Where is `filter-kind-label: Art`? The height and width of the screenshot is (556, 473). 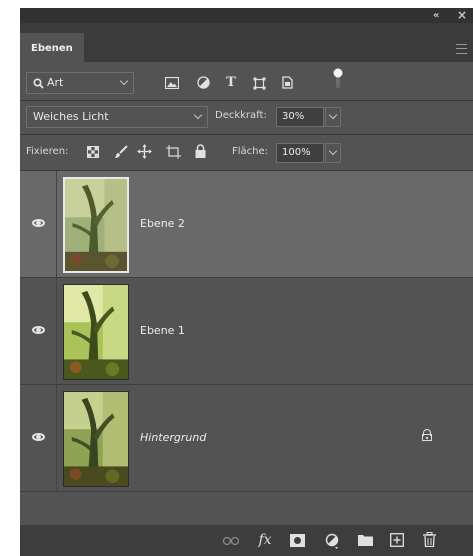 filter-kind-label: Art is located at coordinates (55, 82).